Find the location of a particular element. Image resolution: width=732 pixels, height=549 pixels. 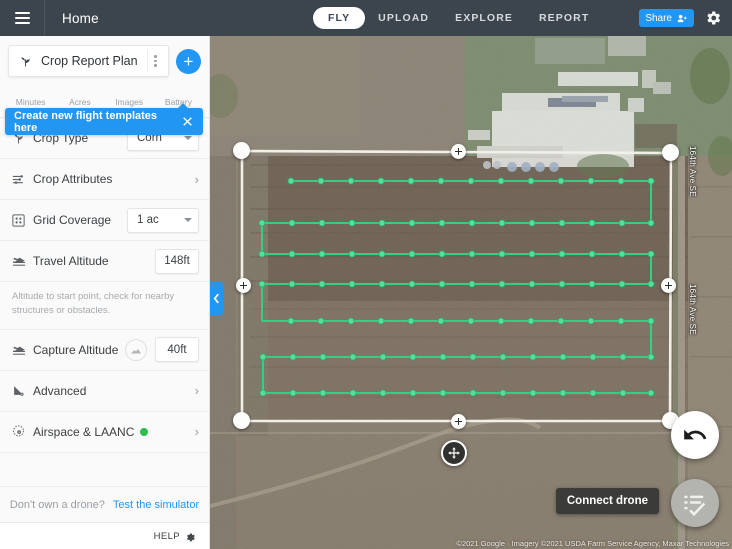

boundary-midpoint-bottom is located at coordinates (458, 421).